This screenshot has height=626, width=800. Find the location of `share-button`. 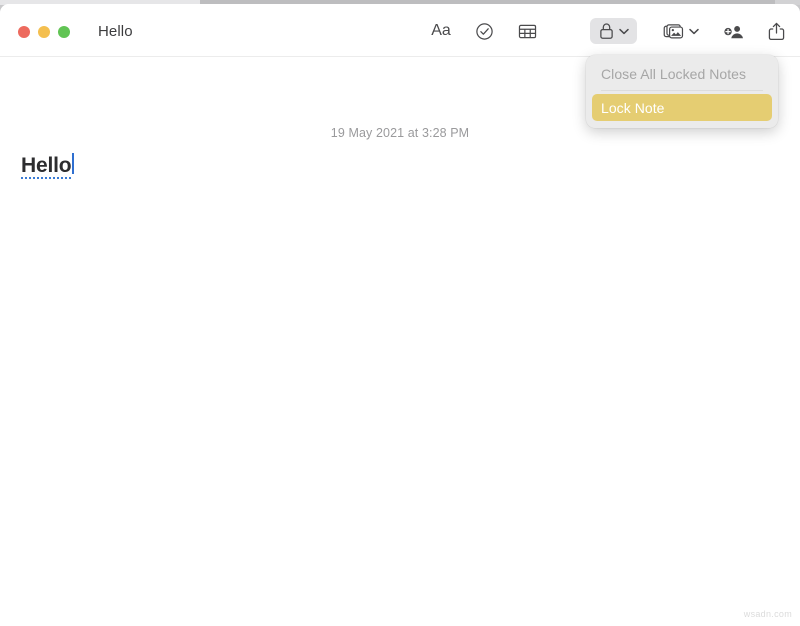

share-button is located at coordinates (776, 31).